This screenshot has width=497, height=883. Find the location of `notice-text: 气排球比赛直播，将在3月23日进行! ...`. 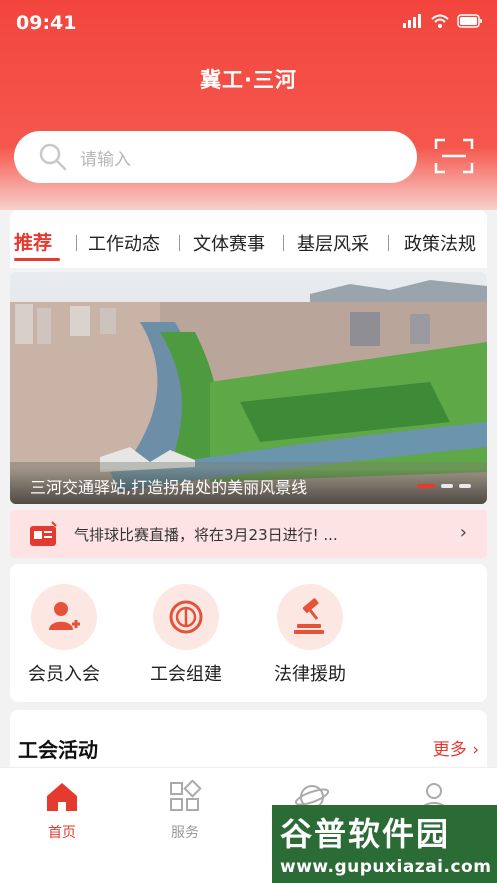

notice-text: 气排球比赛直播，将在3月23日进行! ... is located at coordinates (206, 535).